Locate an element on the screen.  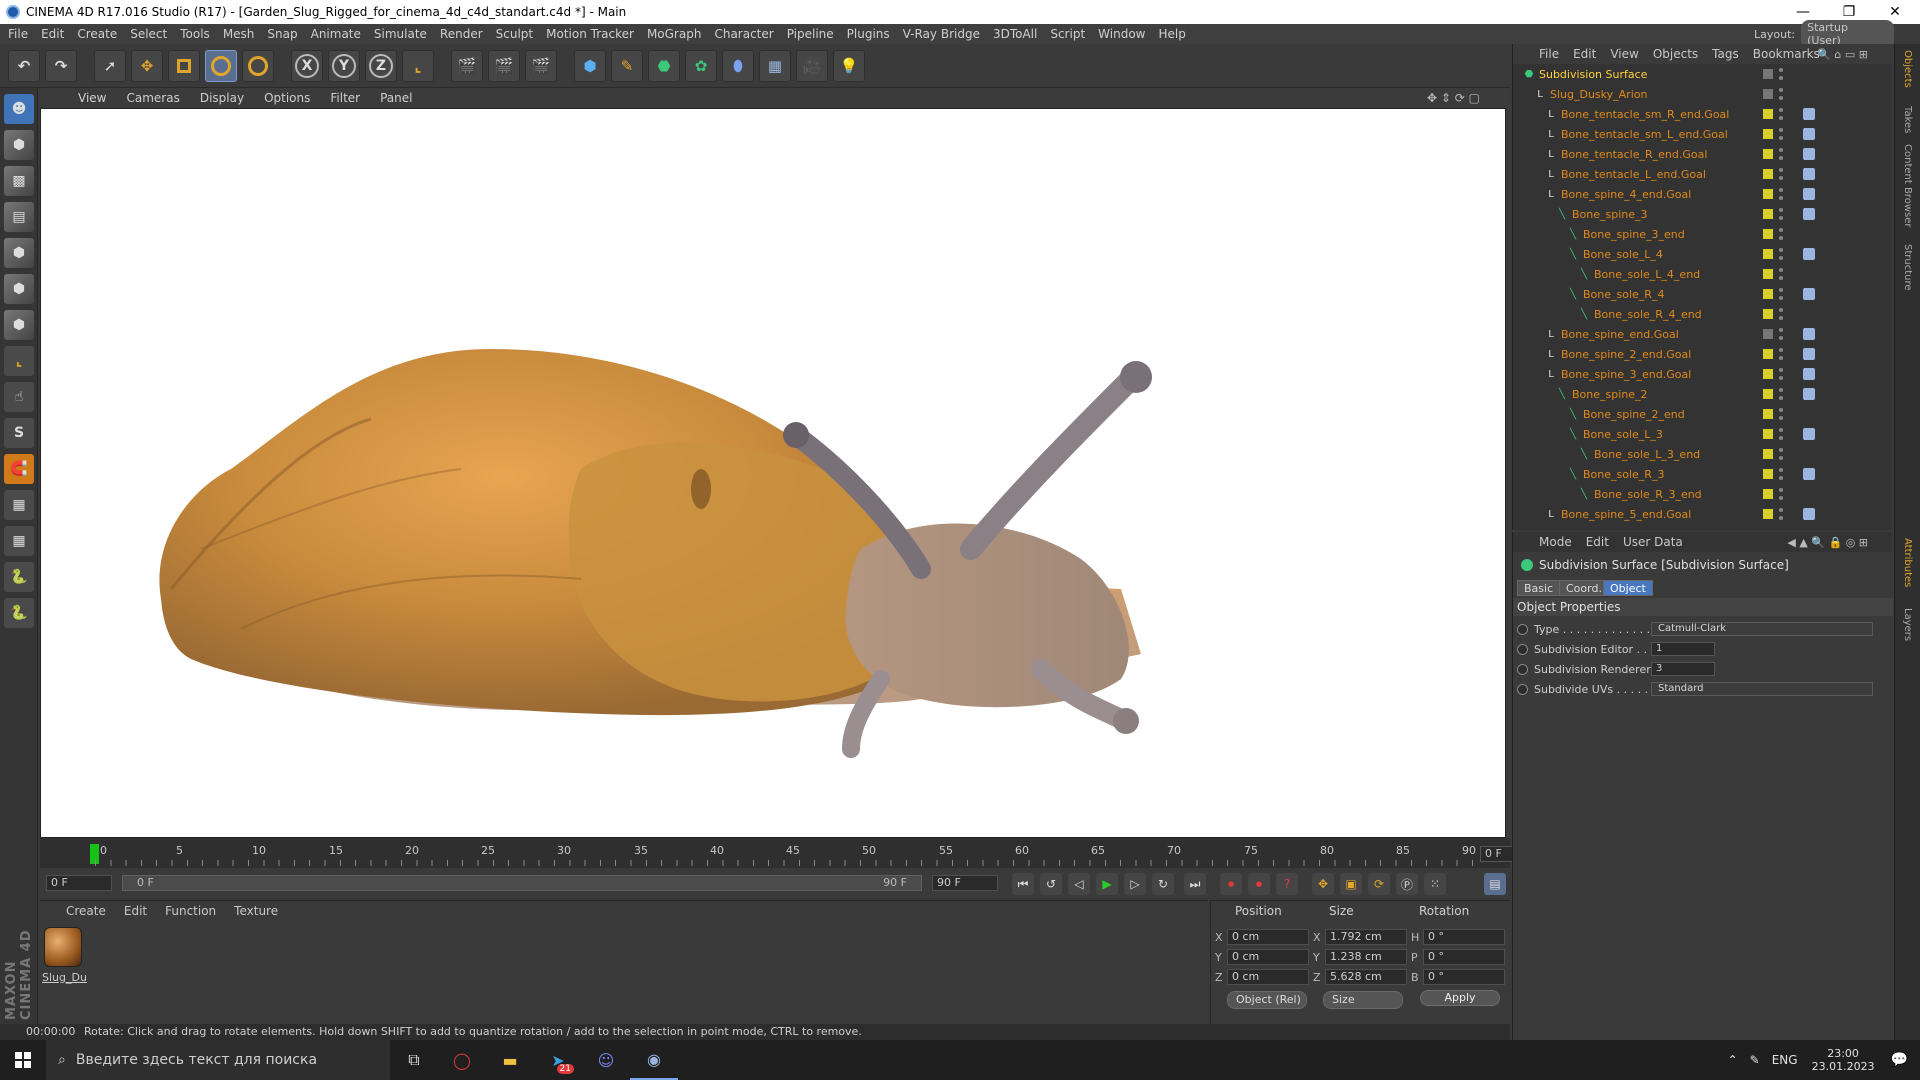
undo-icon: ↶ is located at coordinates (24, 65).